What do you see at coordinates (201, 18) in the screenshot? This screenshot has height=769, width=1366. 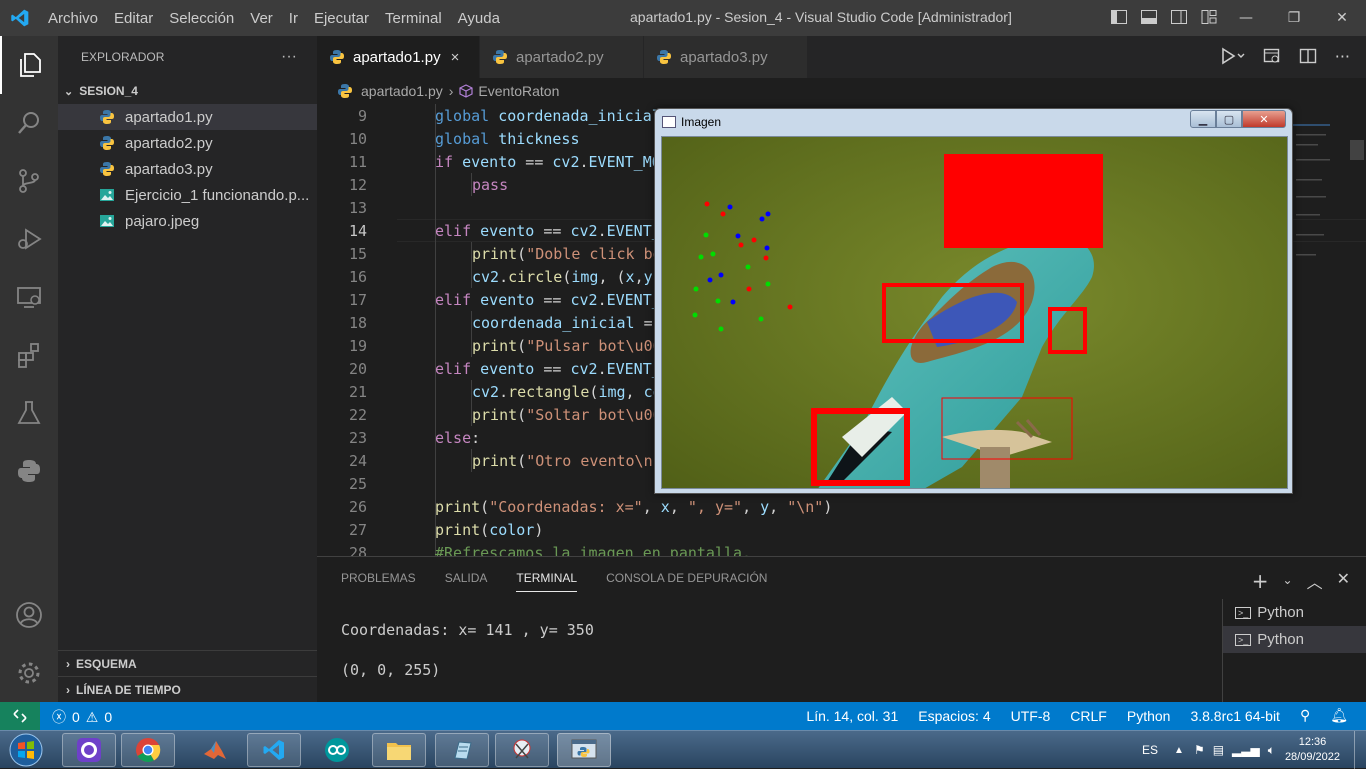 I see `menu-seleccion: Selección` at bounding box center [201, 18].